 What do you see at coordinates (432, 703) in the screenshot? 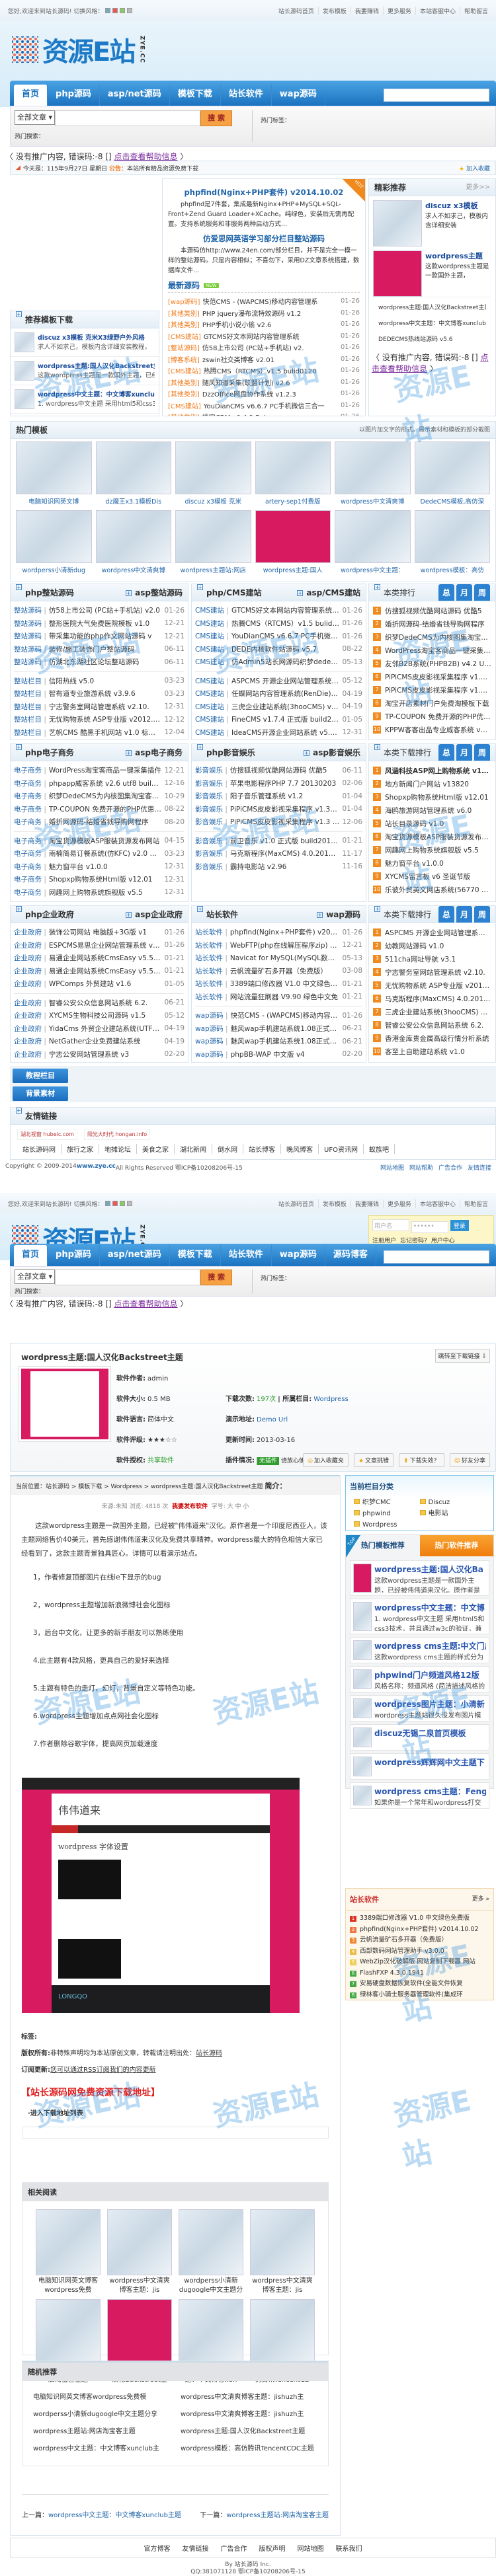
I see `rank-item: 8 淘宝开店素材门户免费淘模板下载` at bounding box center [432, 703].